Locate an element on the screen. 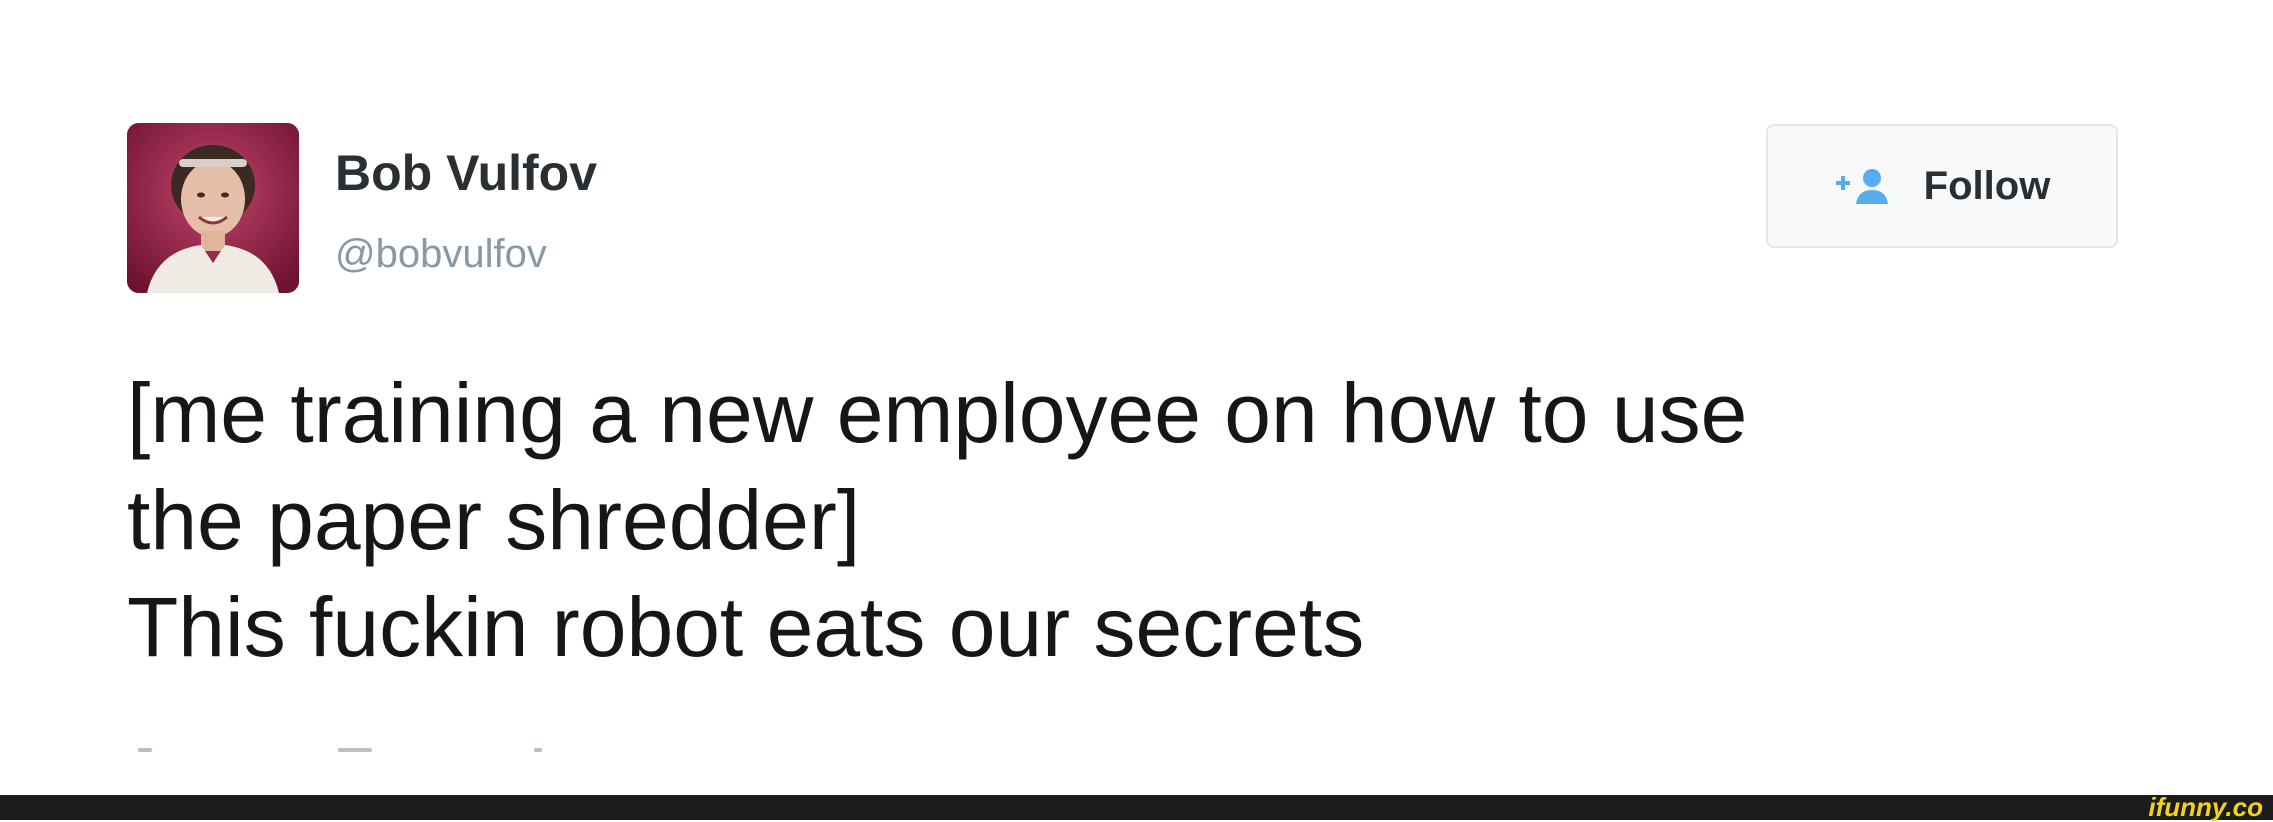 The height and width of the screenshot is (822, 2273). avatar-photo is located at coordinates (213, 208).